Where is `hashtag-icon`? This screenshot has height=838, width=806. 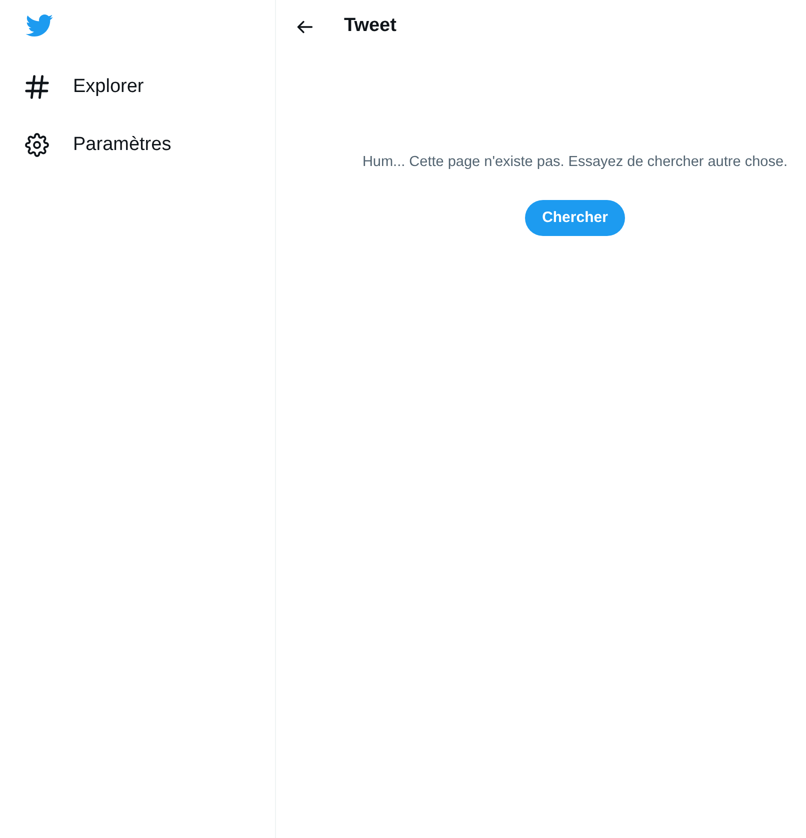 hashtag-icon is located at coordinates (37, 87).